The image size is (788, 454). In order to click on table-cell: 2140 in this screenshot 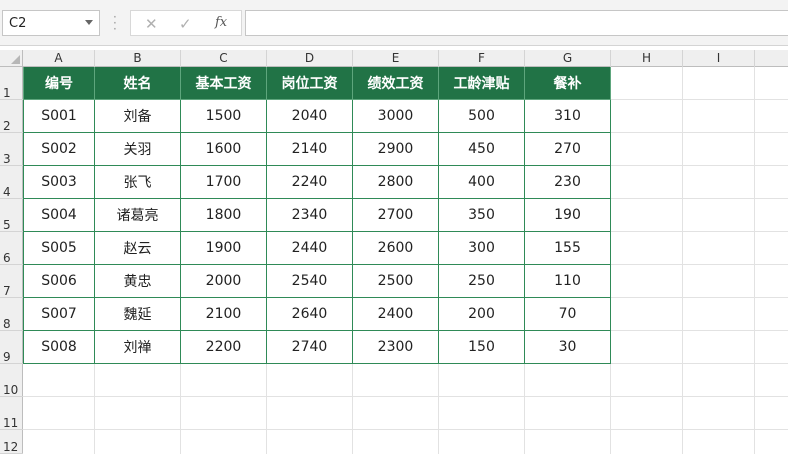, I will do `click(310, 149)`.